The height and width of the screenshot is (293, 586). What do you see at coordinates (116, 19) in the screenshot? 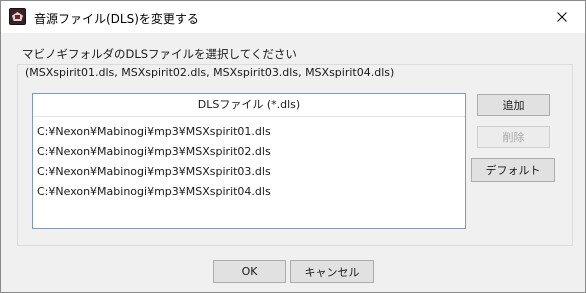
I see `window-title: 音源ファイル(DLS)を変更する` at bounding box center [116, 19].